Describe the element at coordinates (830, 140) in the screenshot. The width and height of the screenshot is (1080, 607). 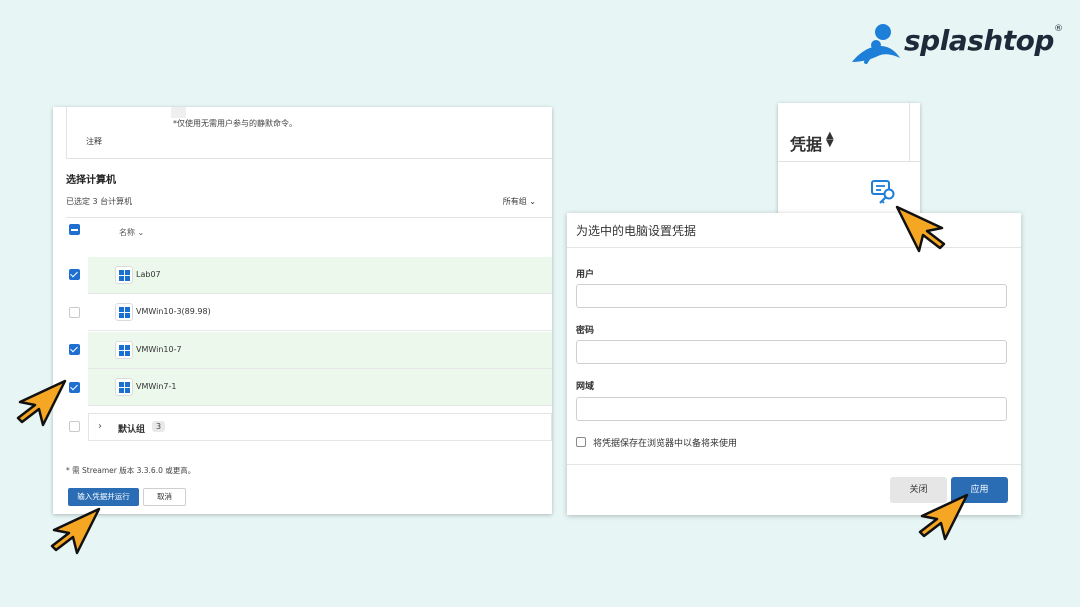
I see `sort-icon: ▲ ▼` at that location.